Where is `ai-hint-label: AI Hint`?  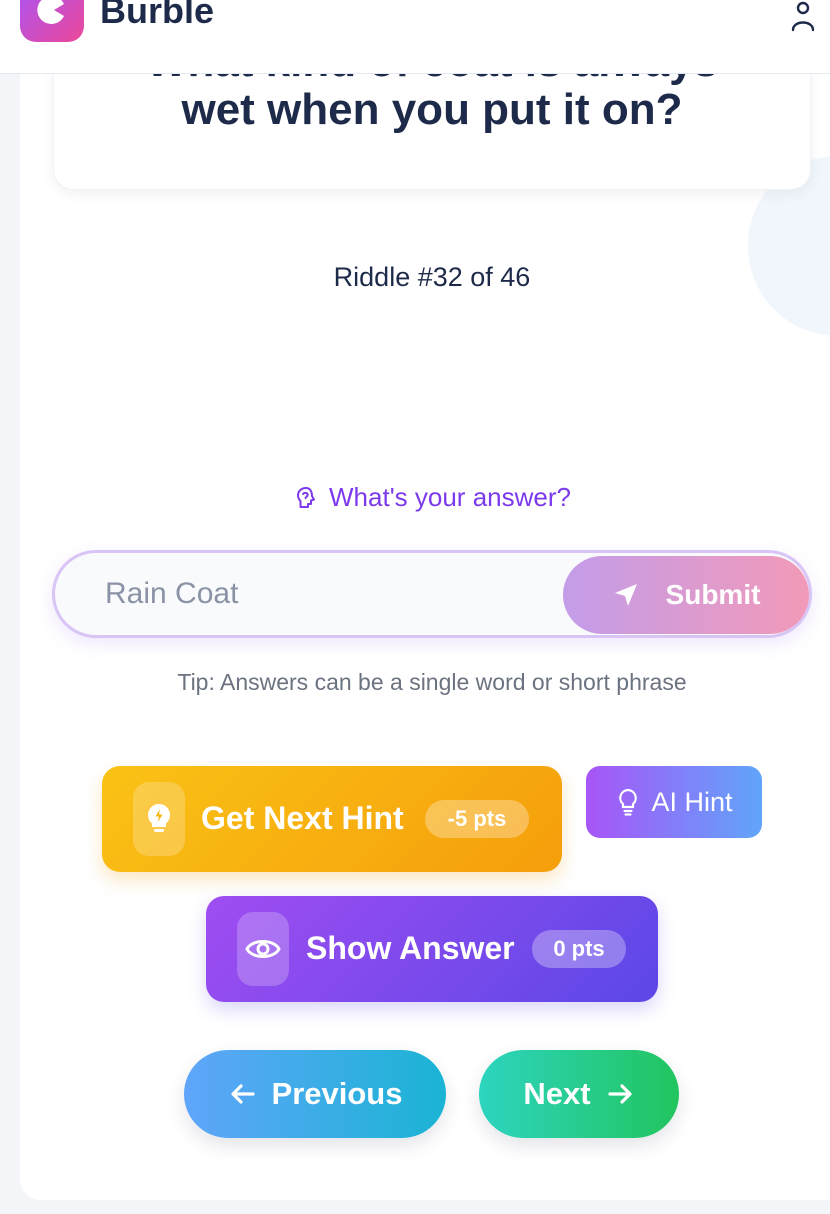
ai-hint-label: AI Hint is located at coordinates (692, 801).